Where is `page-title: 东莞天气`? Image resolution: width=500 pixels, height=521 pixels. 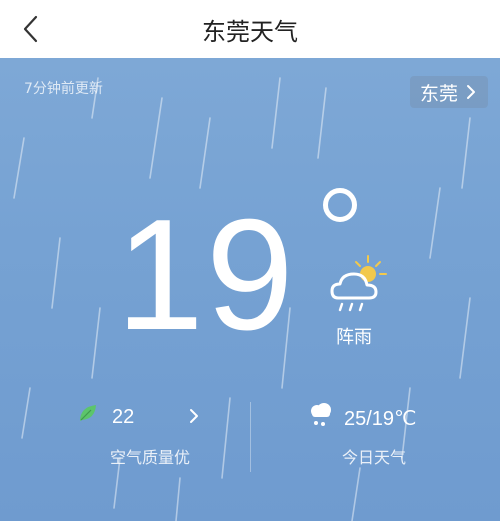
page-title: 东莞天气 is located at coordinates (250, 31).